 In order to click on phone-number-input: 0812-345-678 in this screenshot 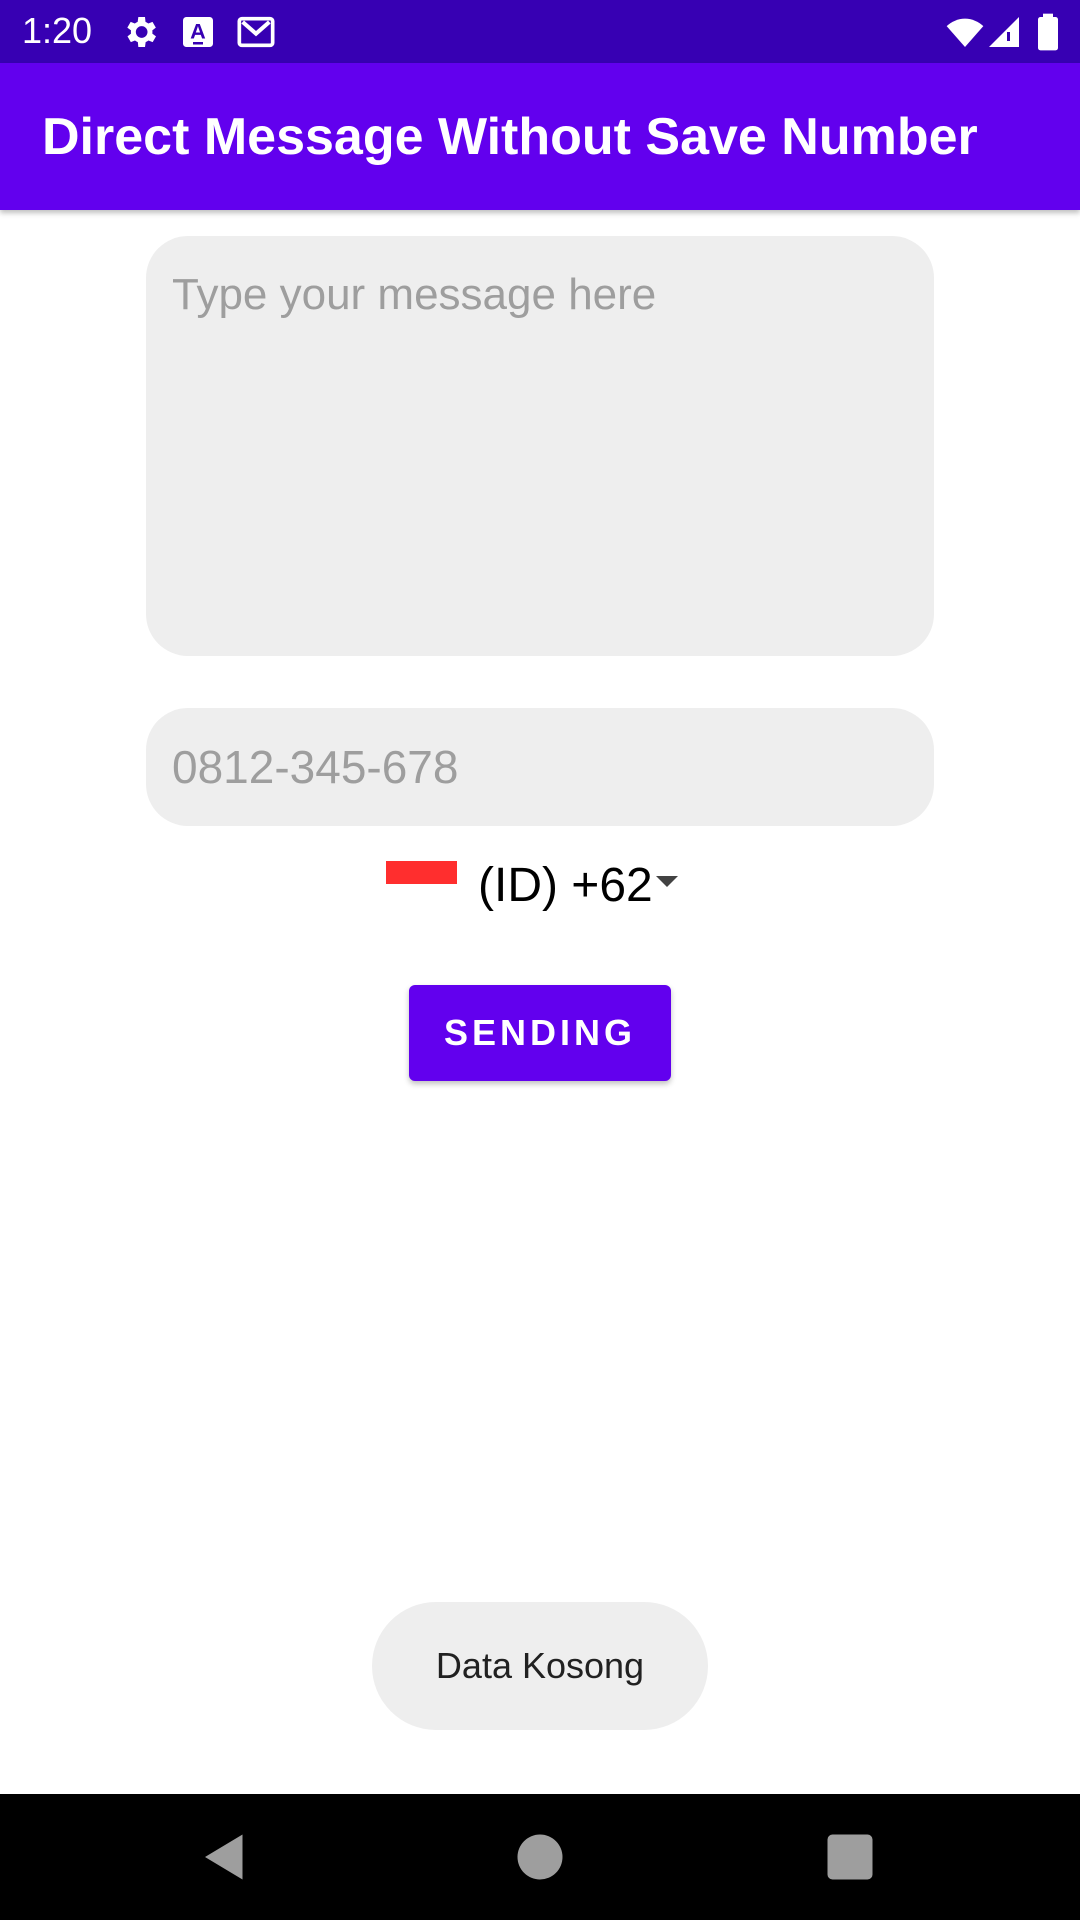, I will do `click(540, 767)`.